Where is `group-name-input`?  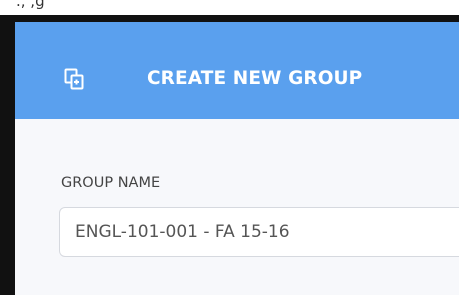
group-name-input is located at coordinates (259, 232).